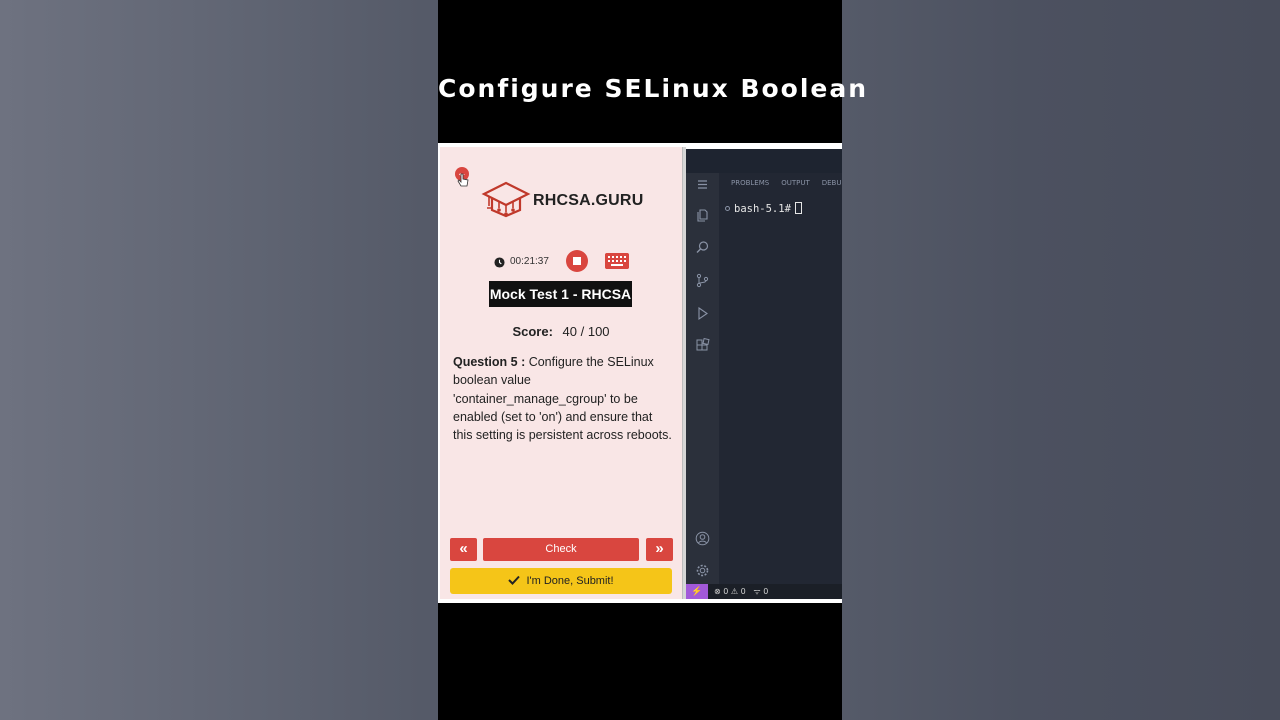 The width and height of the screenshot is (1280, 720). Describe the element at coordinates (617, 261) in the screenshot. I see `keyboard-icon` at that location.